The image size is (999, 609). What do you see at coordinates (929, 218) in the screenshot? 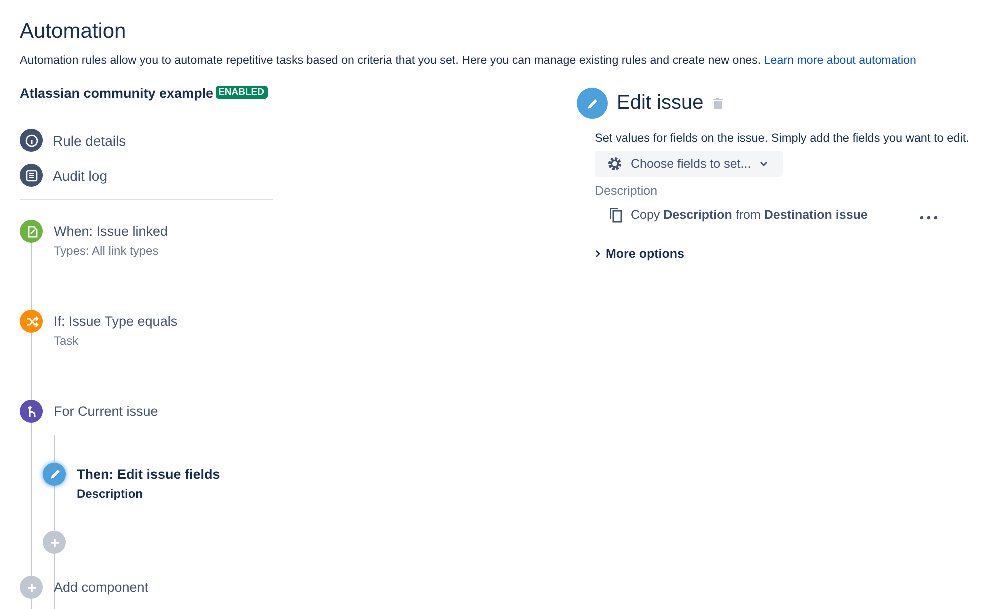
I see `more-icon` at bounding box center [929, 218].